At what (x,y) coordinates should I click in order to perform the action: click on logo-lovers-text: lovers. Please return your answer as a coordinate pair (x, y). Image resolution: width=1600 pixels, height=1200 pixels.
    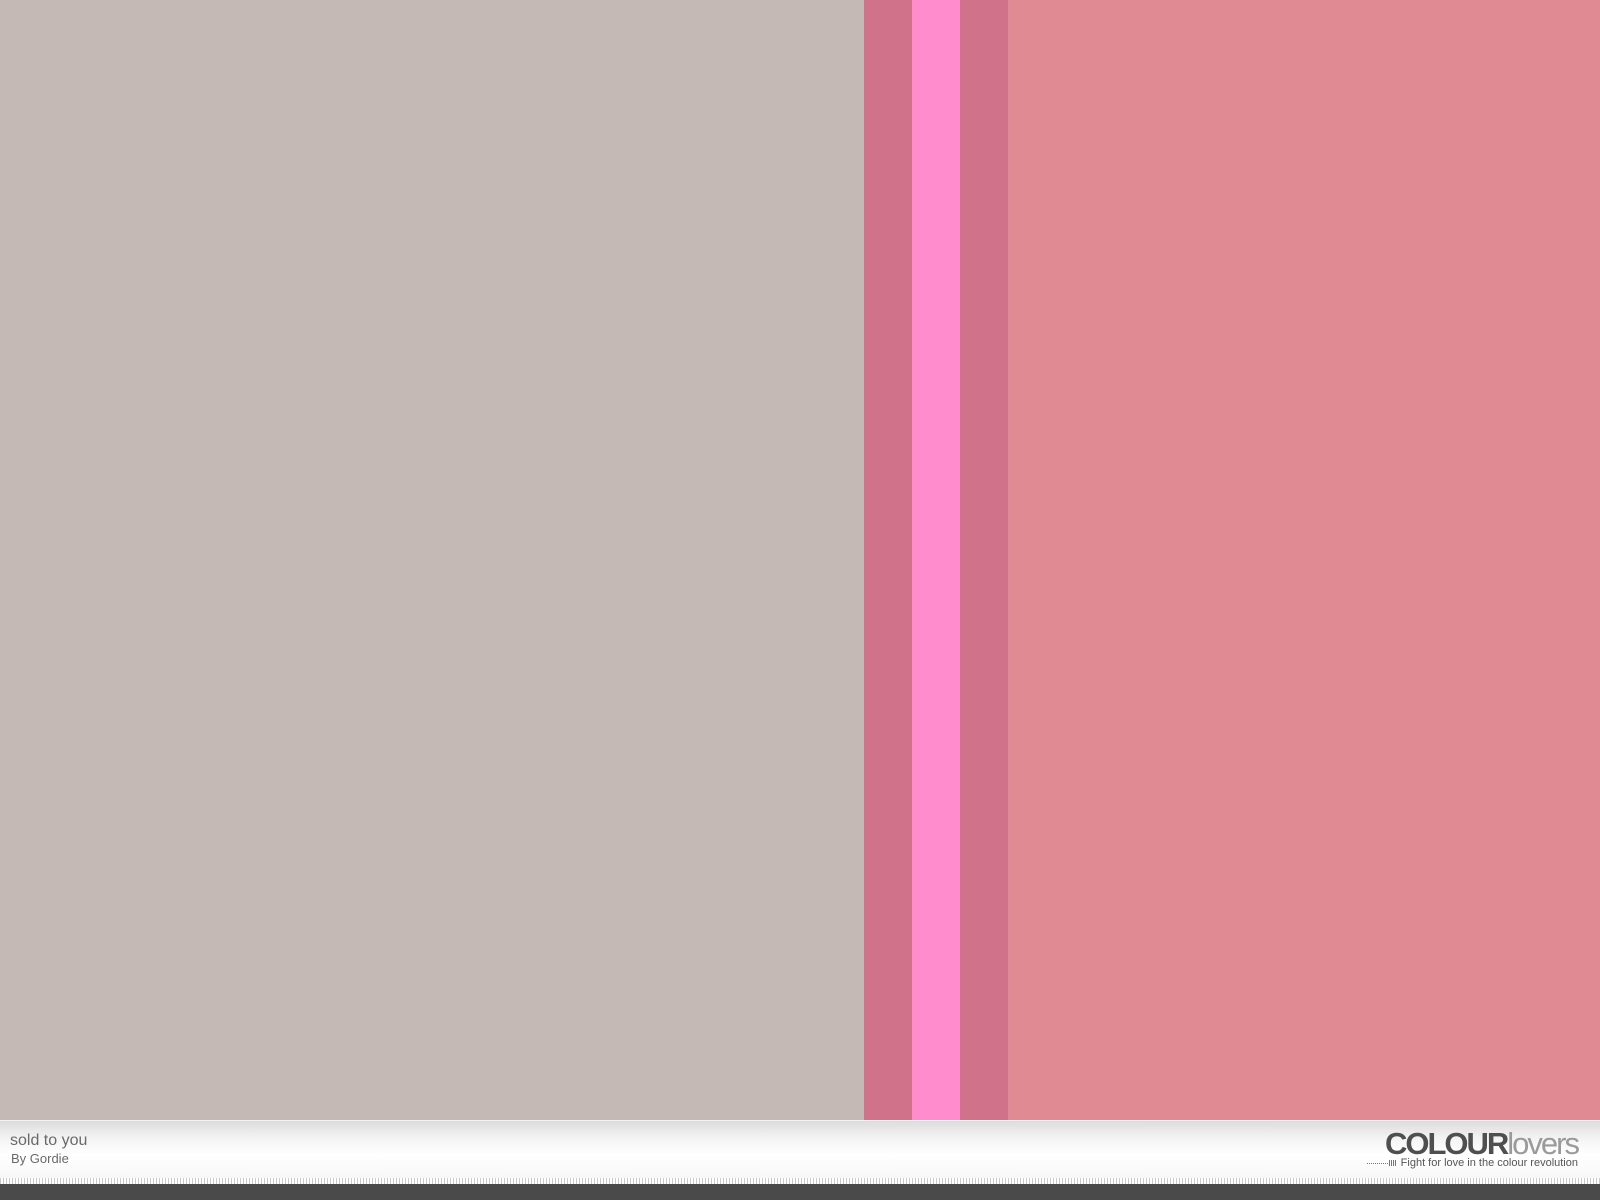
    Looking at the image, I should click on (1543, 1143).